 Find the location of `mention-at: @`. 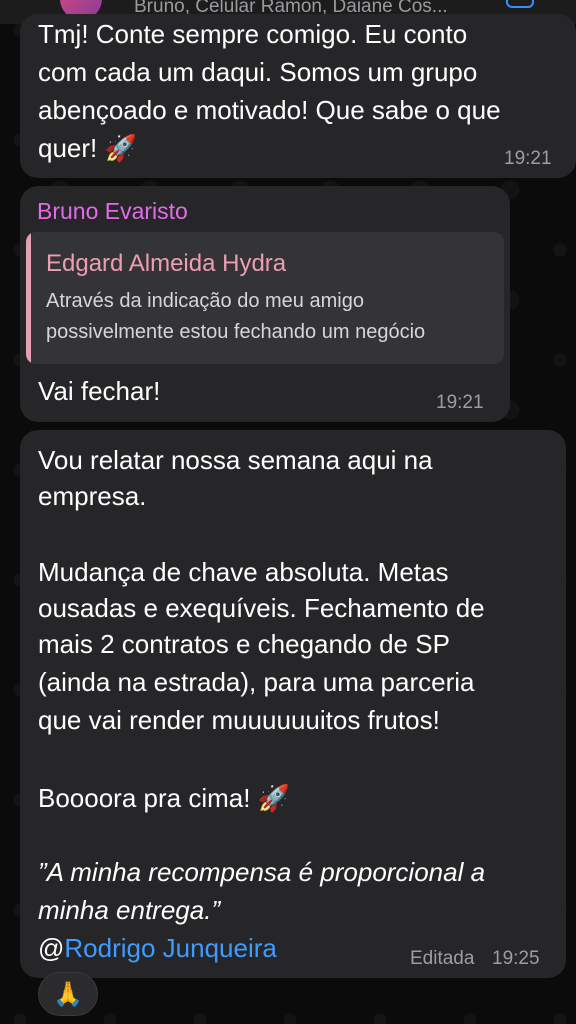

mention-at: @ is located at coordinates (51, 948).